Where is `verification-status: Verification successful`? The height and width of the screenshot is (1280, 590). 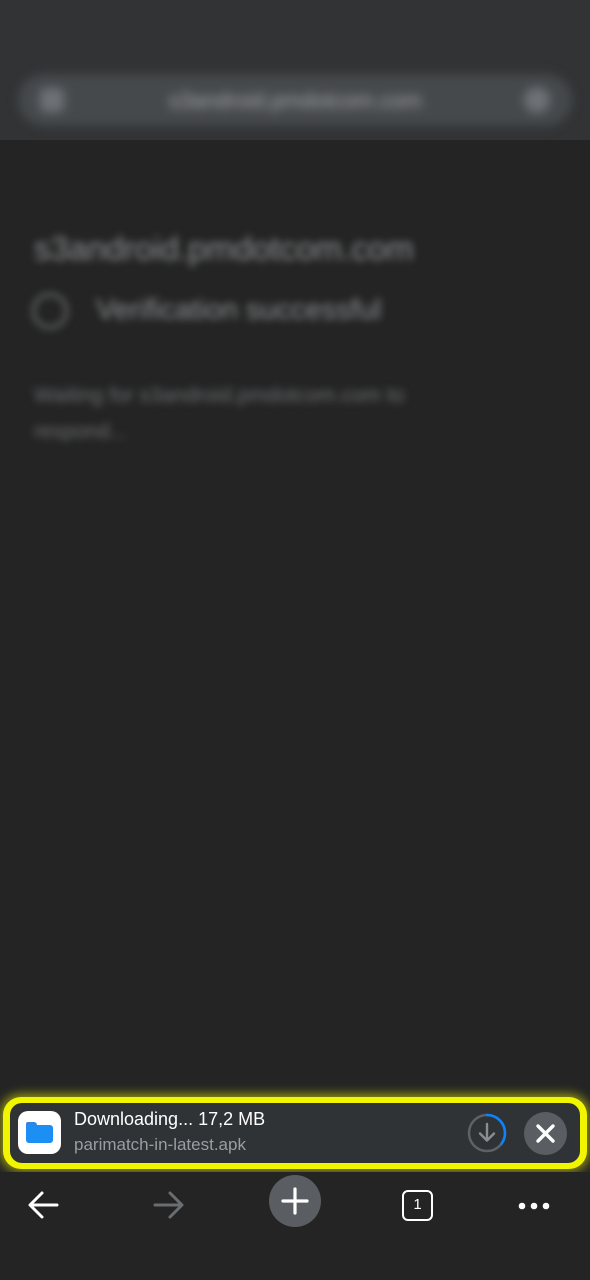
verification-status: Verification successful is located at coordinates (239, 310).